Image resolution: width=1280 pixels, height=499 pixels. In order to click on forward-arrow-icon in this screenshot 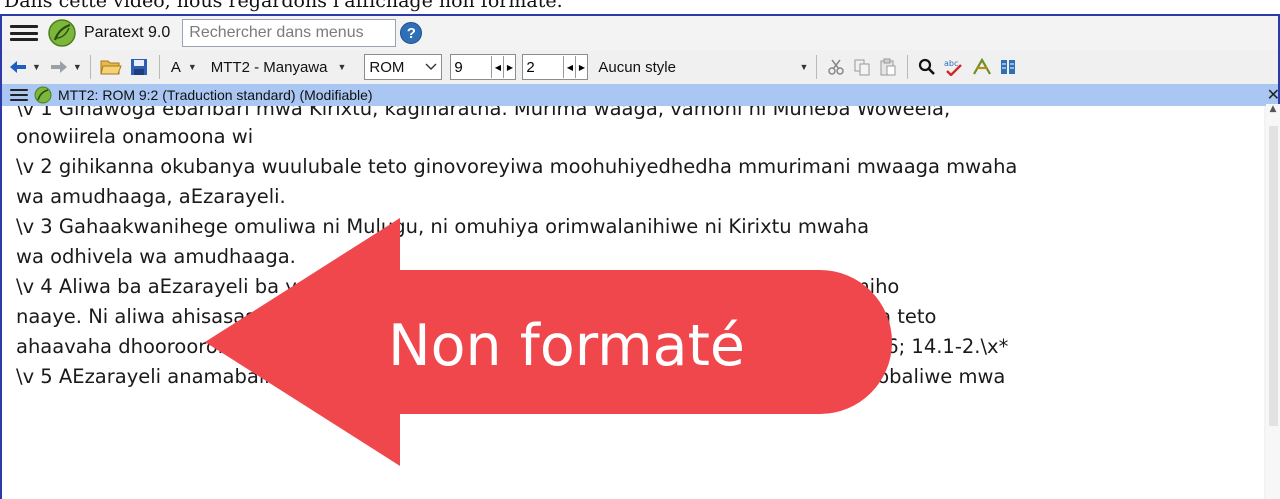, I will do `click(59, 67)`.